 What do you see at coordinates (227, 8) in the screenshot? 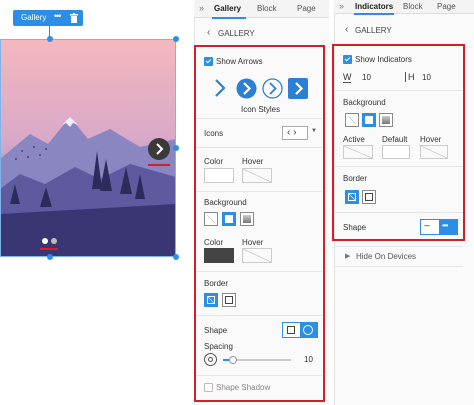
I see `tab-gallery: Gallery` at bounding box center [227, 8].